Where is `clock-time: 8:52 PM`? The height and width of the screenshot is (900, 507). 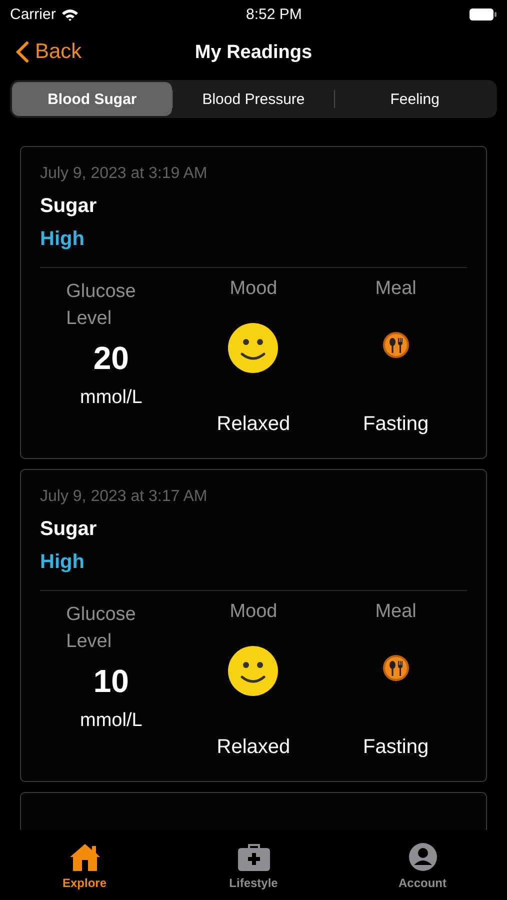 clock-time: 8:52 PM is located at coordinates (274, 14).